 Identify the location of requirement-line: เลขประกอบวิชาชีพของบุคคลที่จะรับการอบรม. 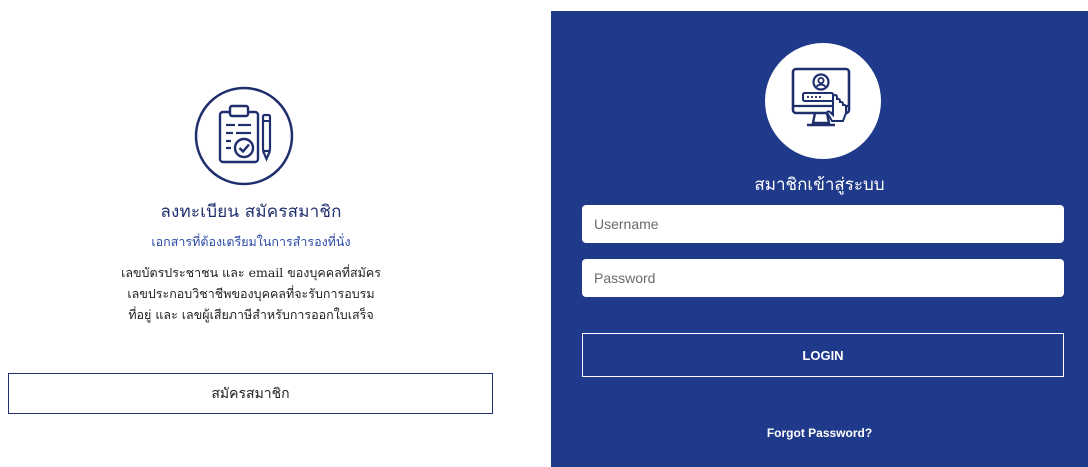
(251, 293).